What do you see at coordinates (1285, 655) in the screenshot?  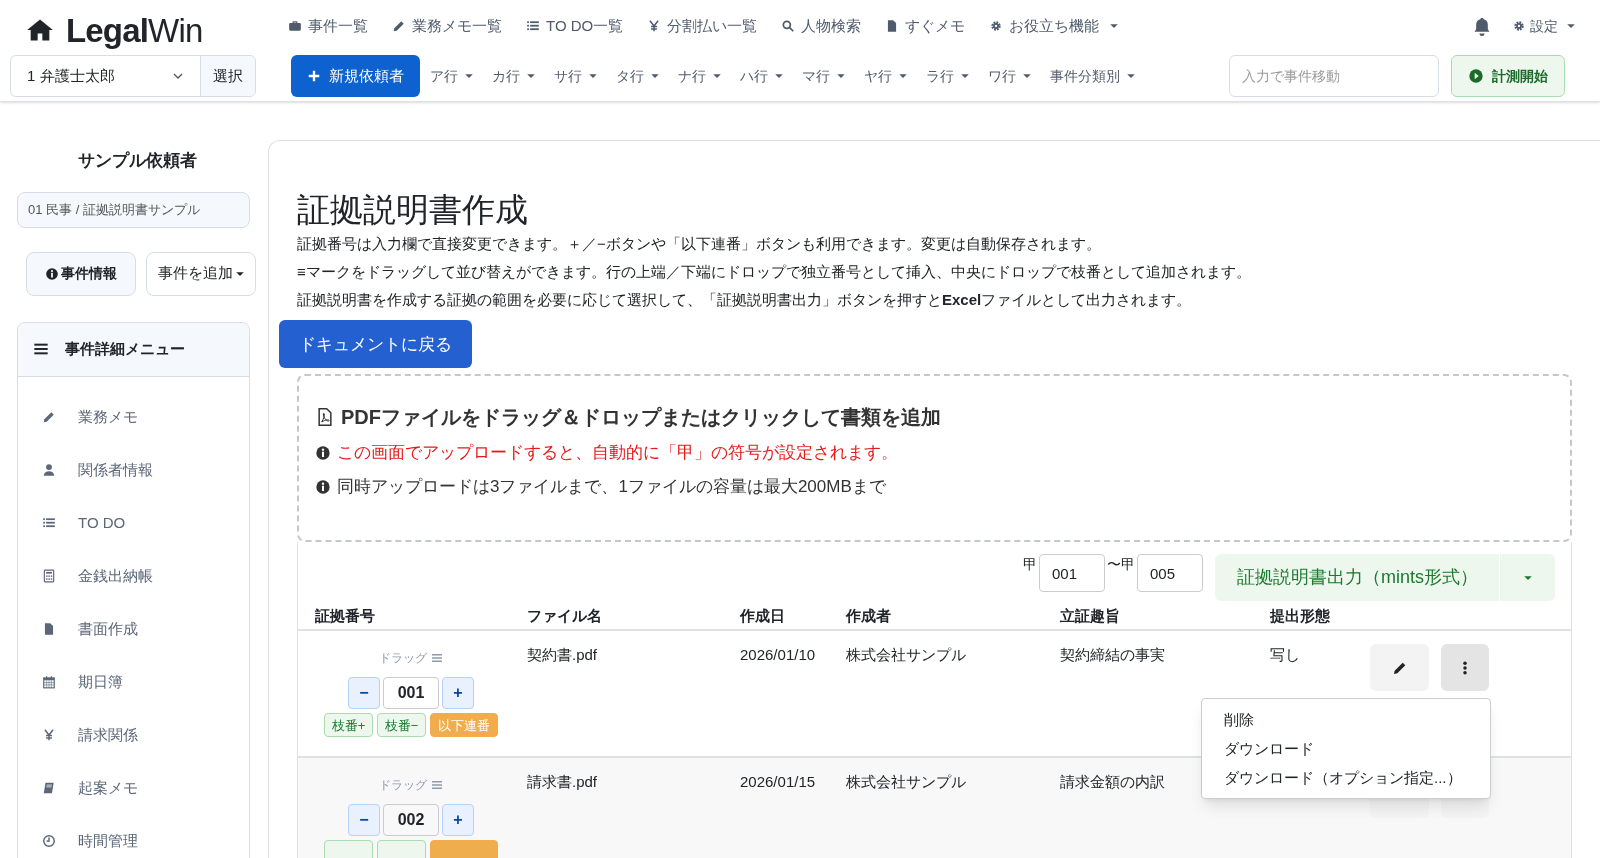 I see `table-cell: 写し` at bounding box center [1285, 655].